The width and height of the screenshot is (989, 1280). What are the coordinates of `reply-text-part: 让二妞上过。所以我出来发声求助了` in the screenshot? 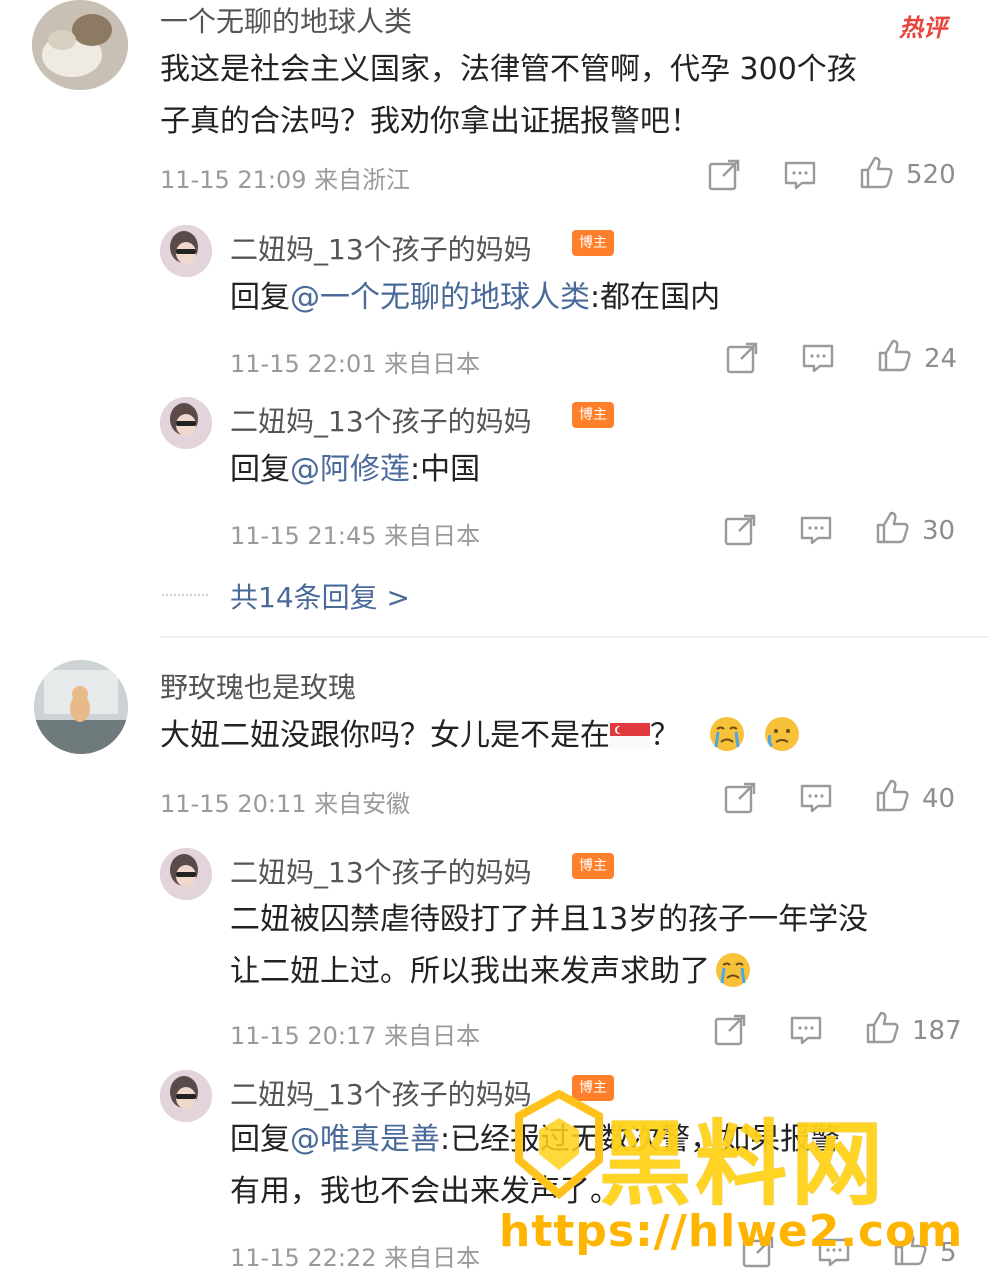 It's located at (470, 971).